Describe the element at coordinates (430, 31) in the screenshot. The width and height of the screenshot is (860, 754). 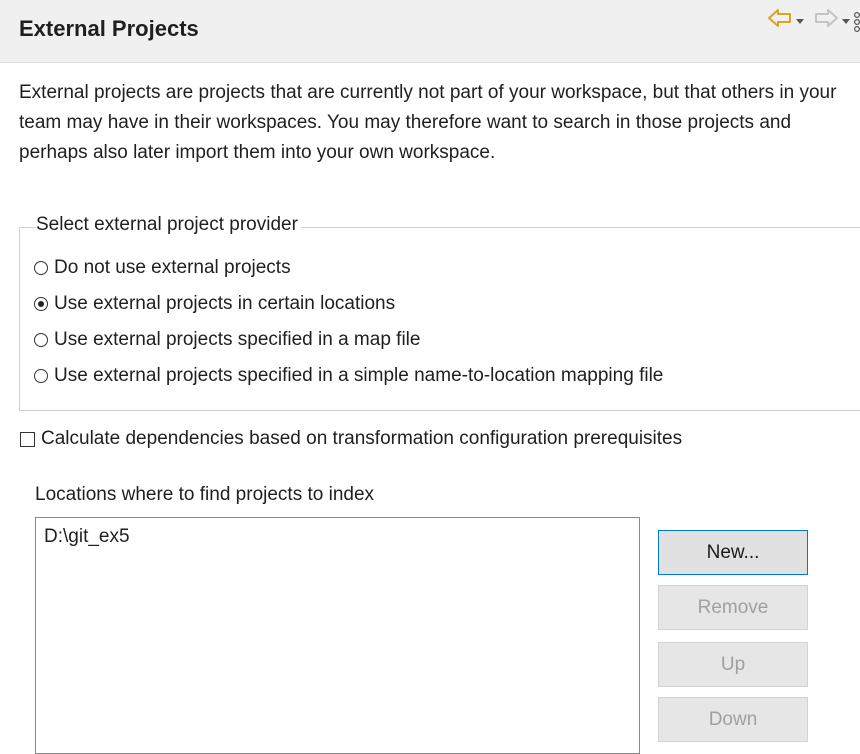
I see `page-header: External Projects` at that location.